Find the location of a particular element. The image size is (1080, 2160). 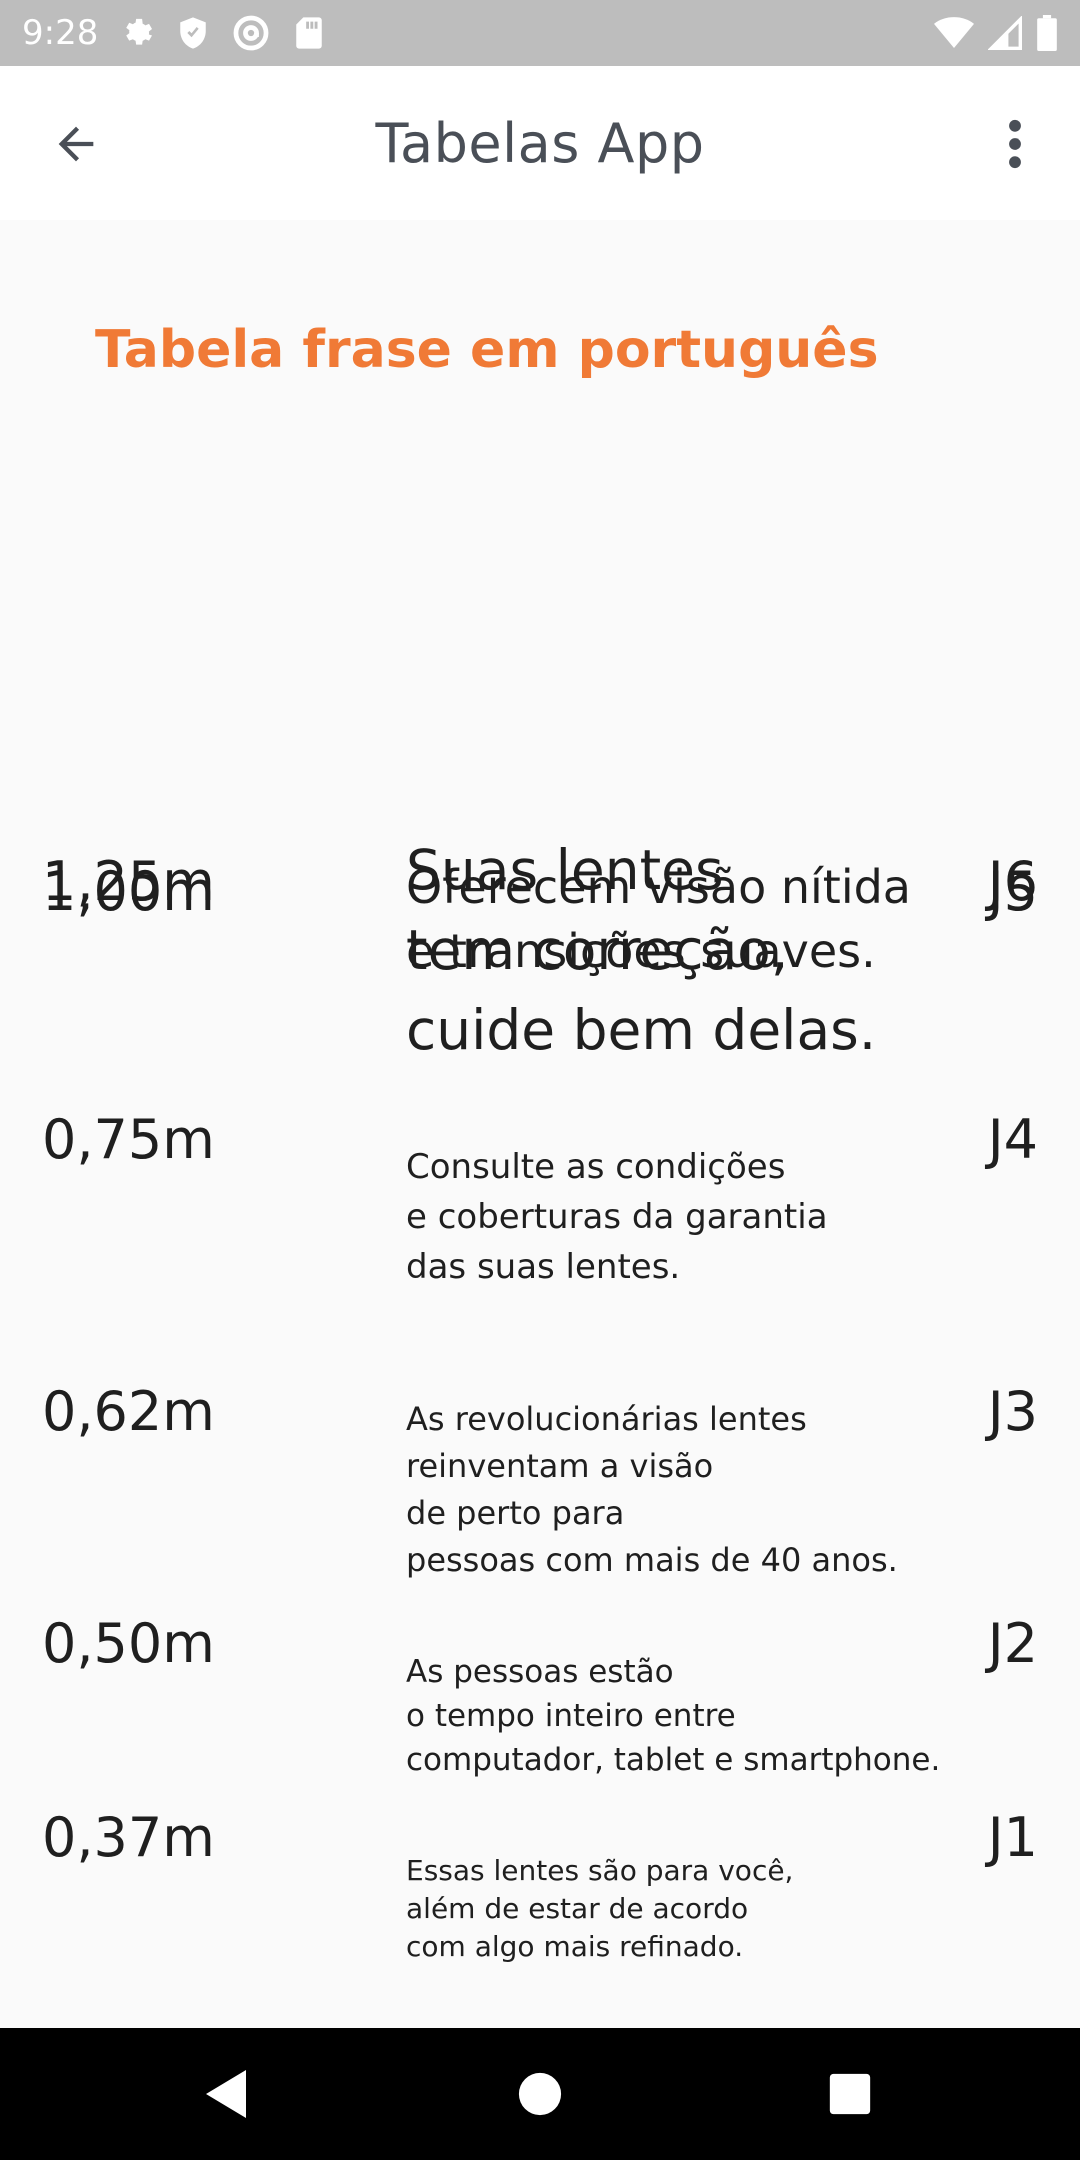

status-time: 9:28 is located at coordinates (60, 33).